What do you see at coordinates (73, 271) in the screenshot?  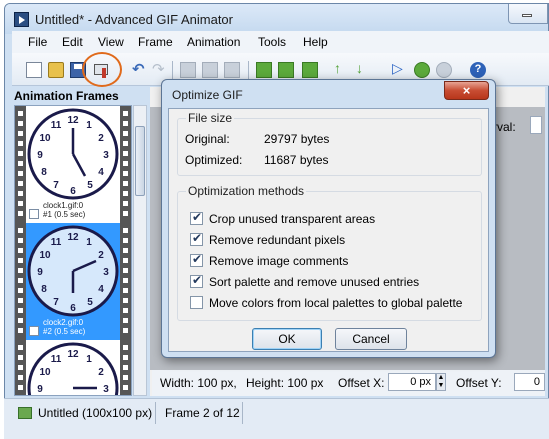 I see `clock-thumbnail: 12 12 3 4567 8 9 1011` at bounding box center [73, 271].